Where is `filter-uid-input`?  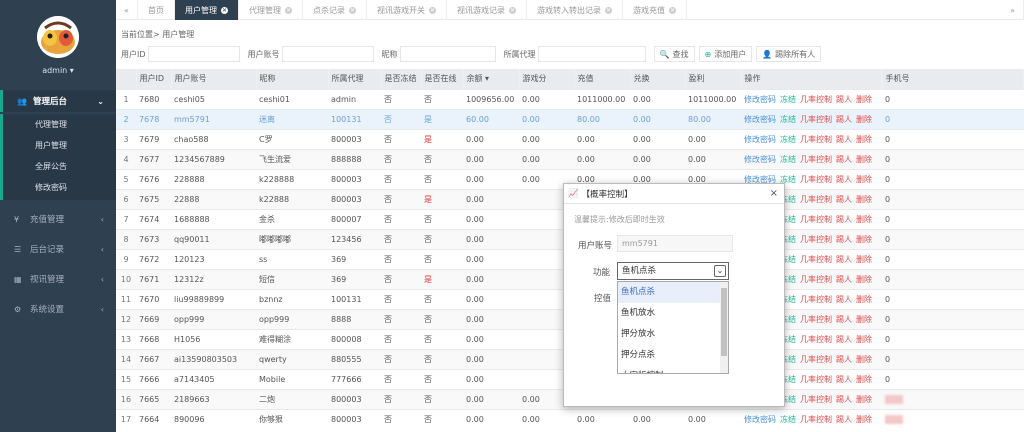 filter-uid-input is located at coordinates (193, 54).